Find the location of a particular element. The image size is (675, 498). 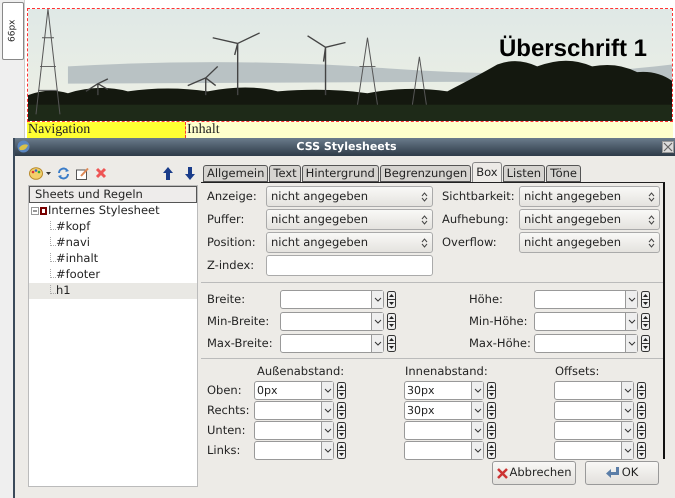

input-field is located at coordinates (349, 265).